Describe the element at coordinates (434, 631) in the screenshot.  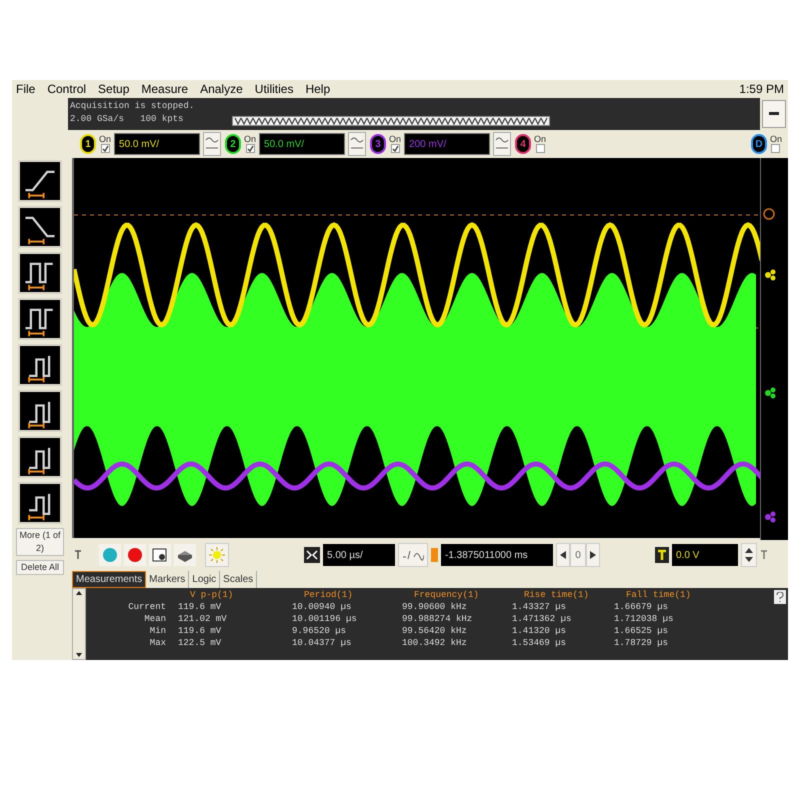
I see `table-cell-text: 99.56420 kHz` at that location.